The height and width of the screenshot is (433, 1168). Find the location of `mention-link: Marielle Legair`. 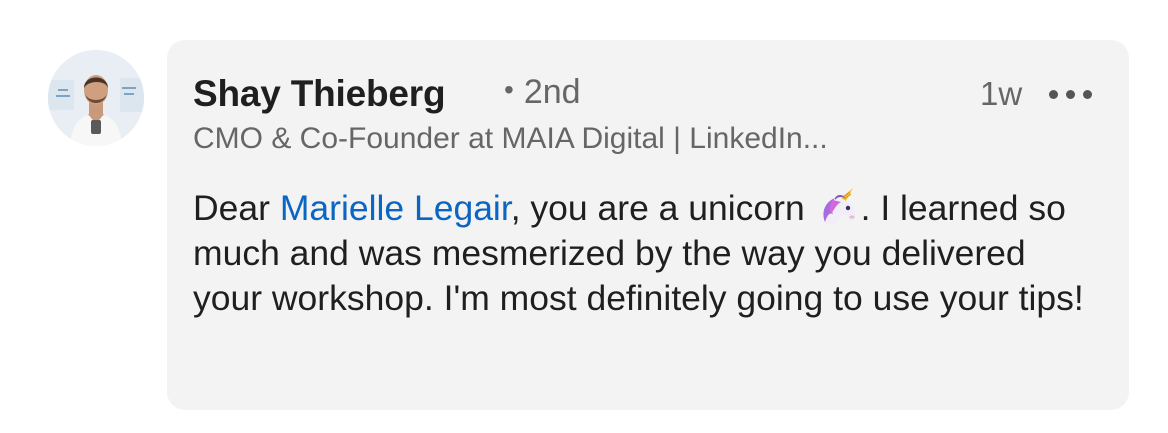

mention-link: Marielle Legair is located at coordinates (395, 208).